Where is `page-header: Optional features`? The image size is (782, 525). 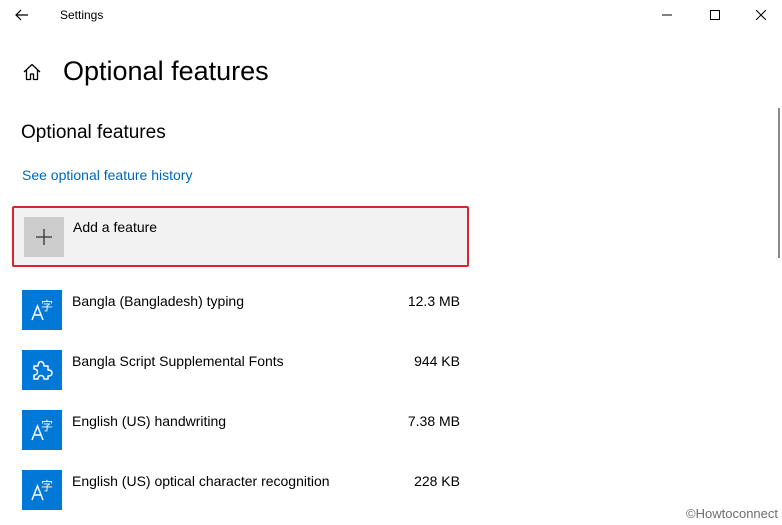
page-header: Optional features is located at coordinates (144, 72).